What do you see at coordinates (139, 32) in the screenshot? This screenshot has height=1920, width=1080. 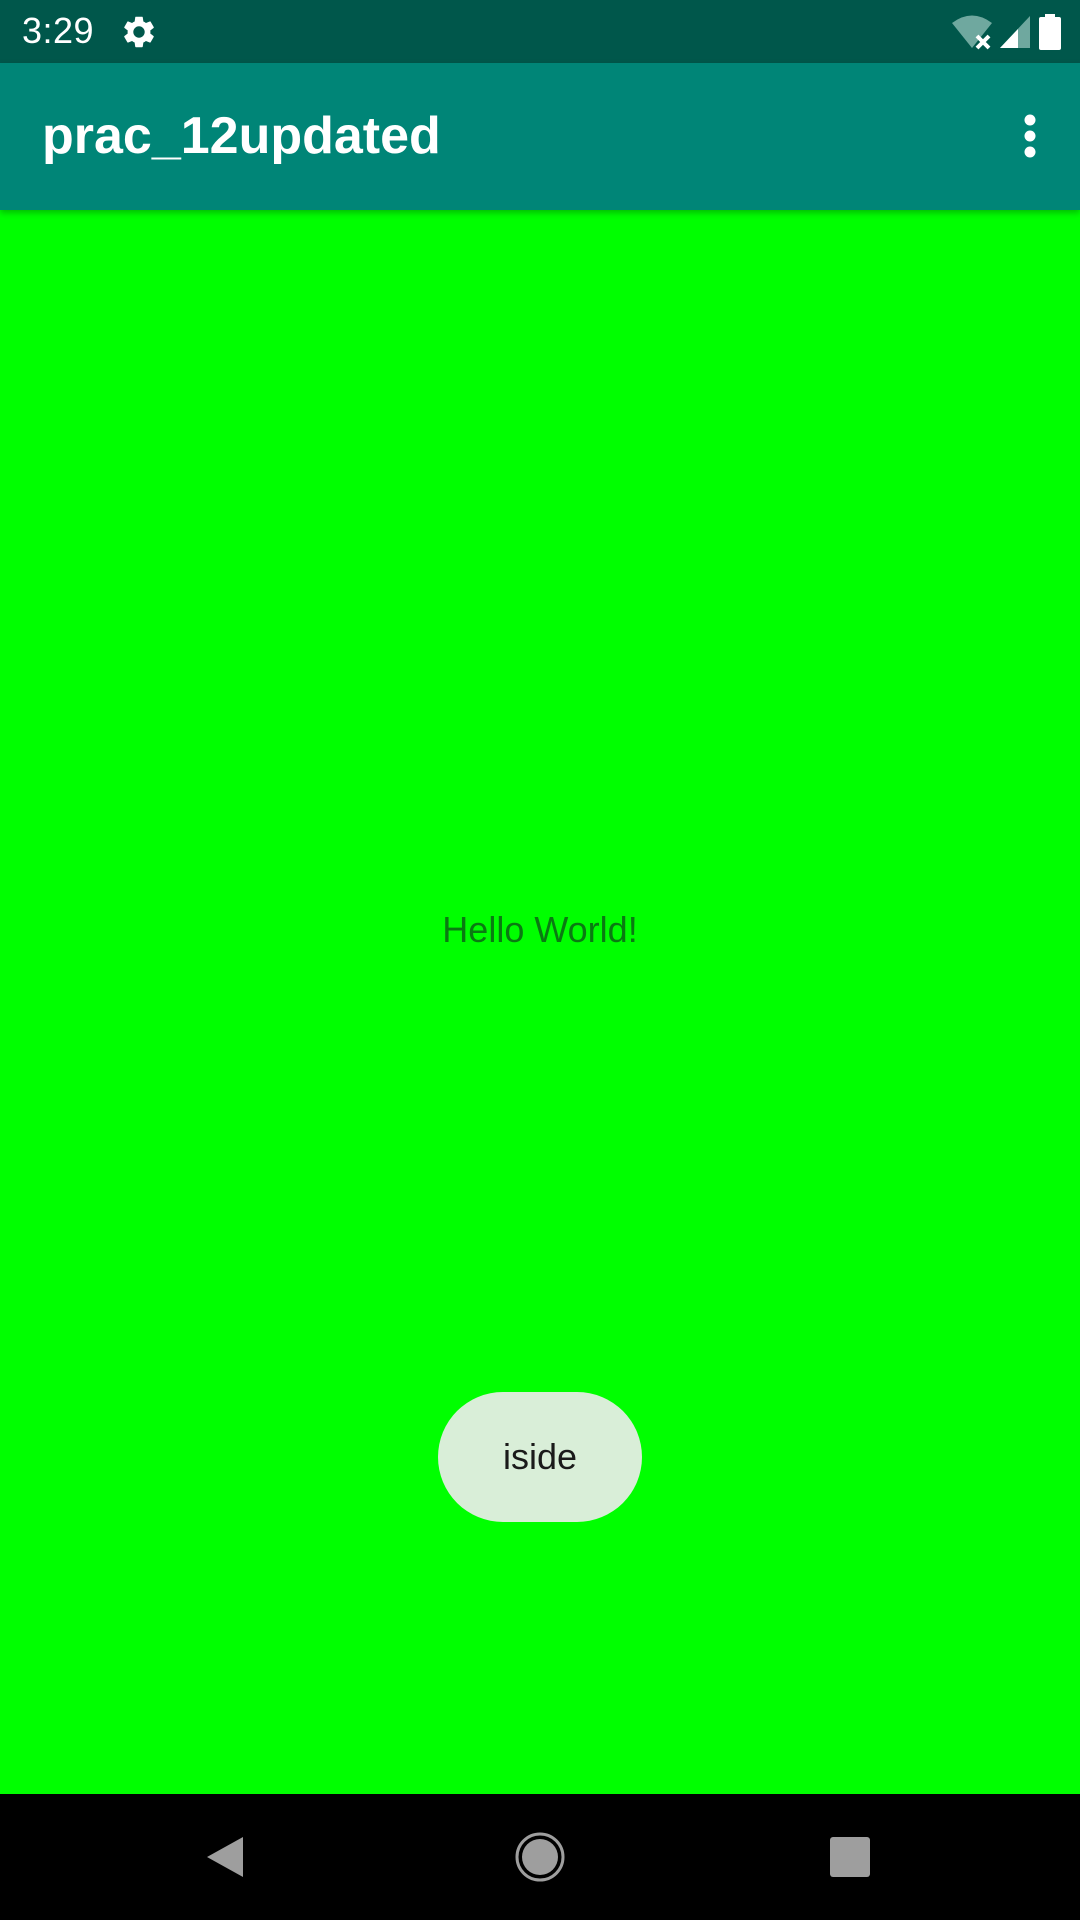 I see `settings-gear-icon` at bounding box center [139, 32].